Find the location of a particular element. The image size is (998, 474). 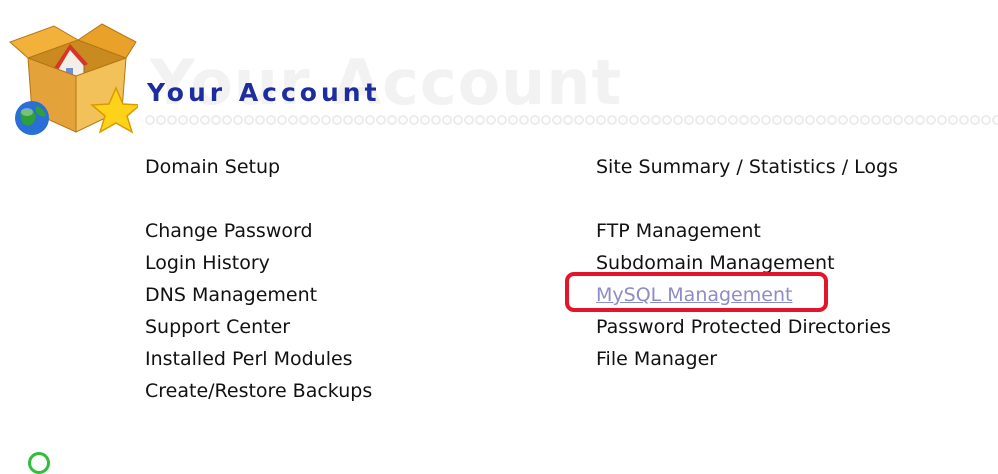

installed-perl-modules-link: Installed Perl Modules is located at coordinates (249, 359).